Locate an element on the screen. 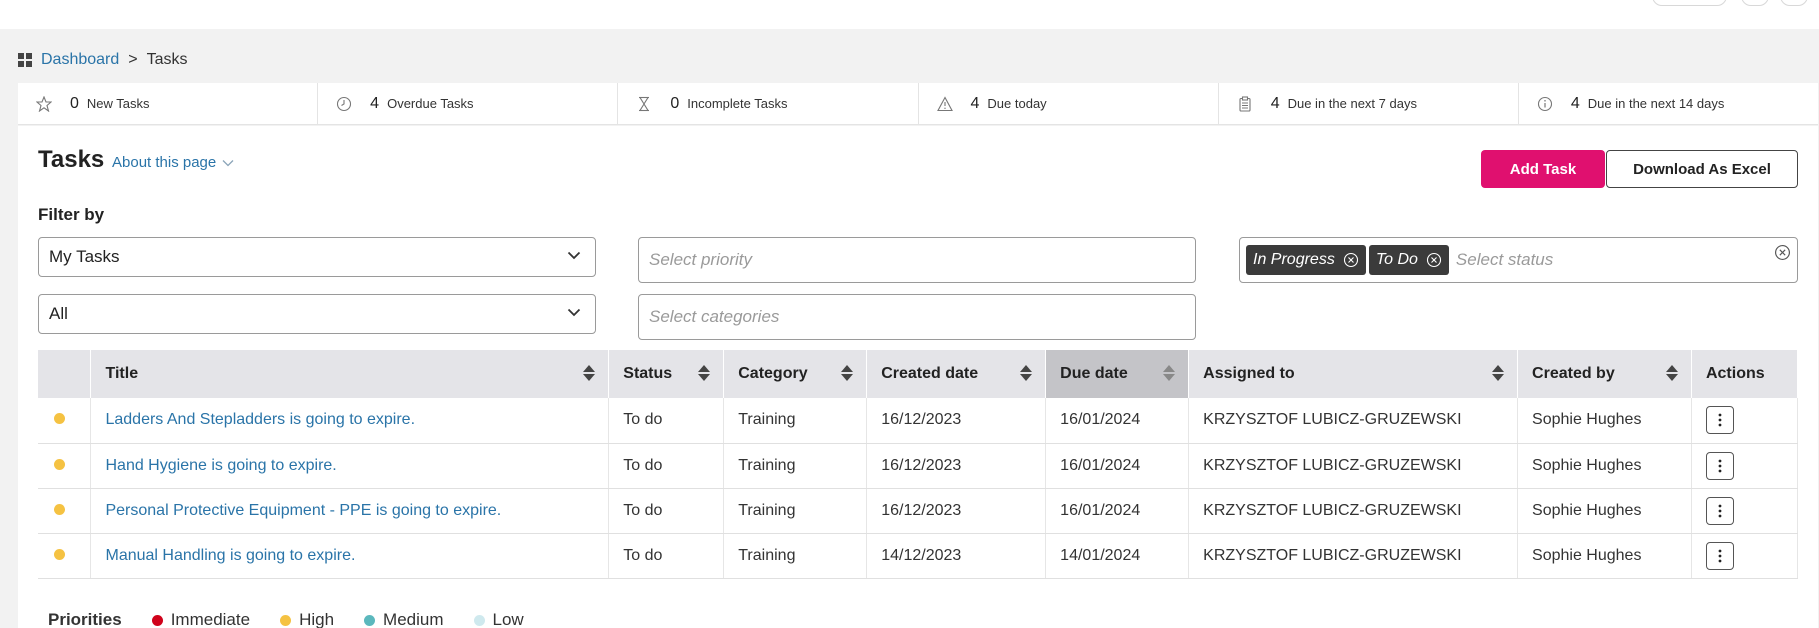  categories-filter-input: Select categories is located at coordinates (917, 317).